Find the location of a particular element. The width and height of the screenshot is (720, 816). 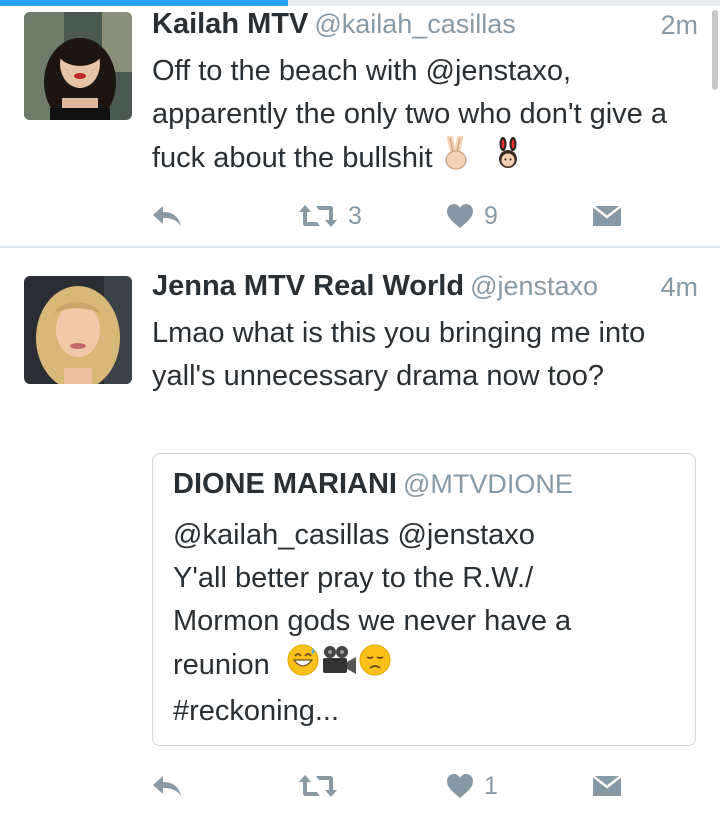

like-button: 1 is located at coordinates (472, 786).